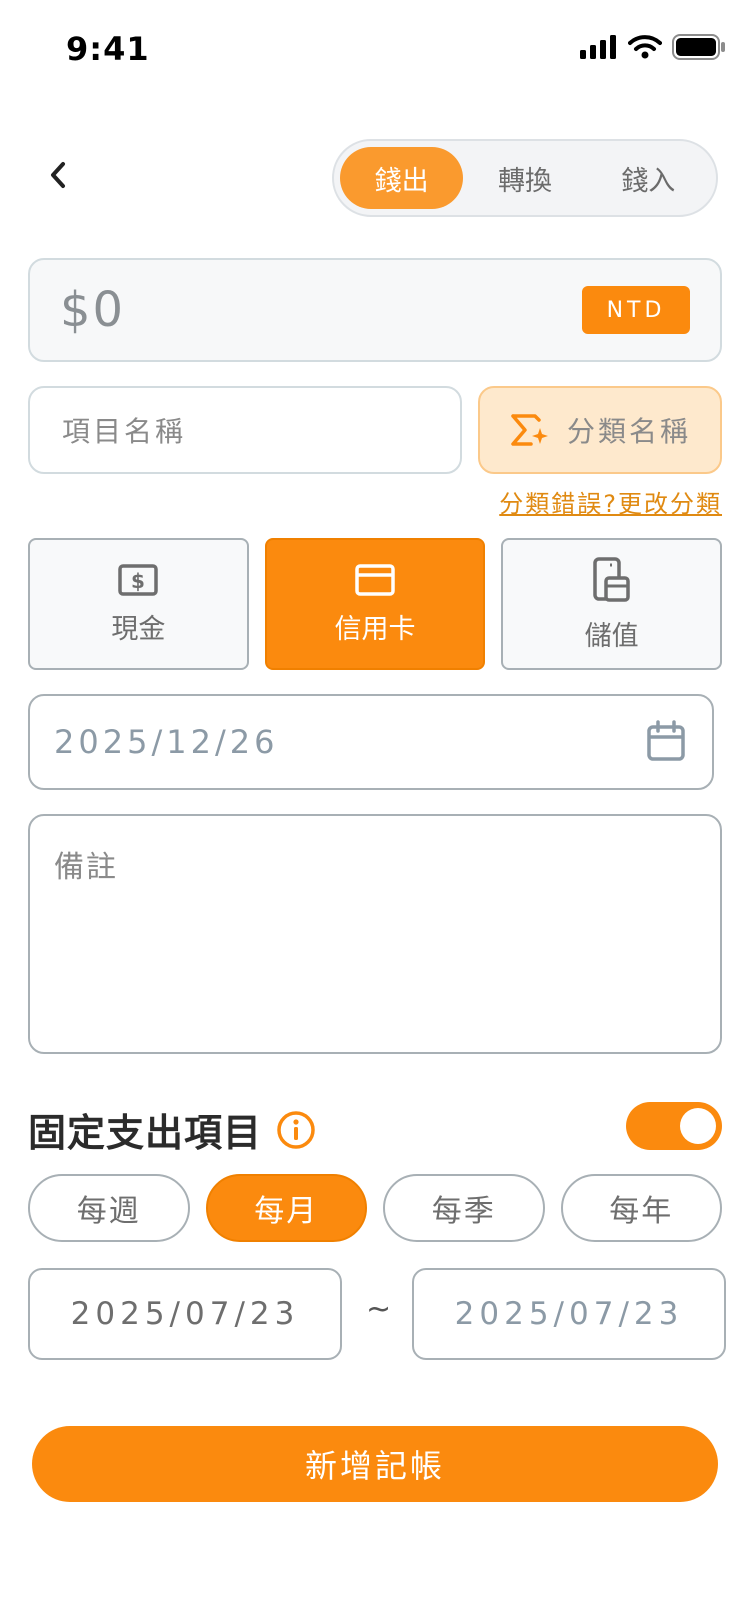 This screenshot has width=750, height=1624. I want to click on payment-credit-card: 信用卡, so click(375, 604).